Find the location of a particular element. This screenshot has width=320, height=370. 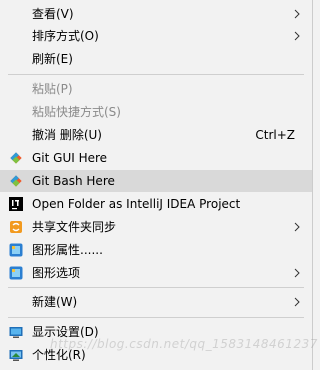

menu-item-open-intellij: Open Folder as IntelliJ IDEA Project is located at coordinates (156, 204).